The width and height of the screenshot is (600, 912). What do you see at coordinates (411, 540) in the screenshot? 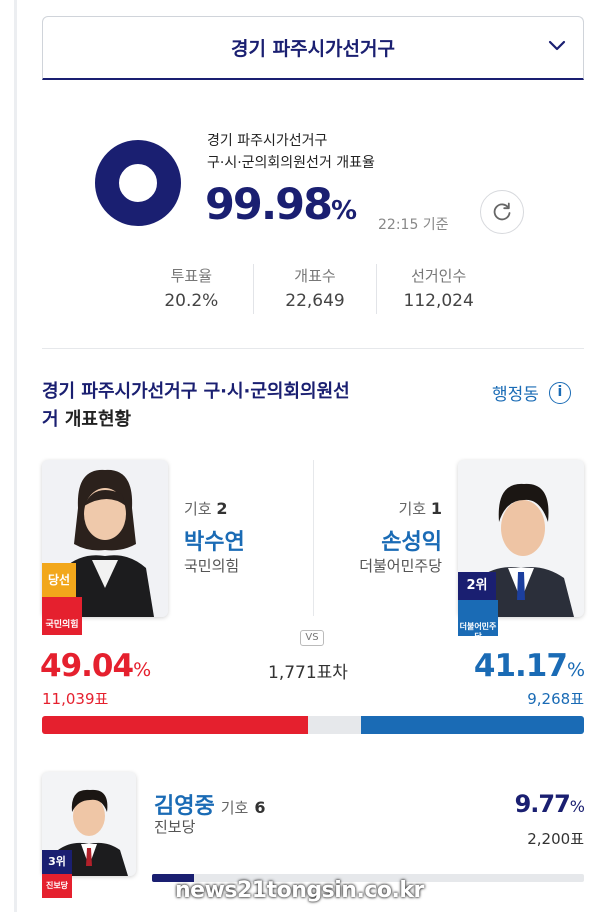
I see `candidate-name-right: 손성익` at bounding box center [411, 540].